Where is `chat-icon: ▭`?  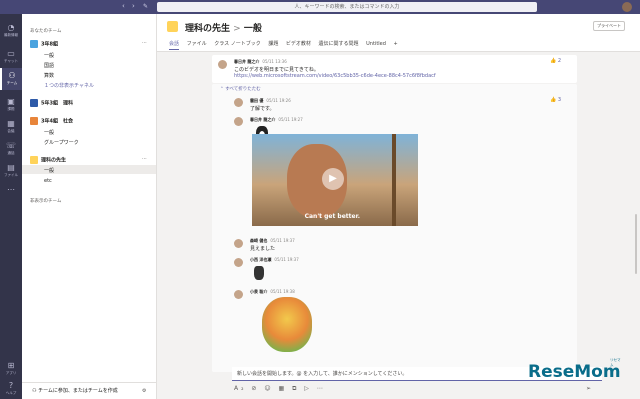 chat-icon: ▭ is located at coordinates (11, 53).